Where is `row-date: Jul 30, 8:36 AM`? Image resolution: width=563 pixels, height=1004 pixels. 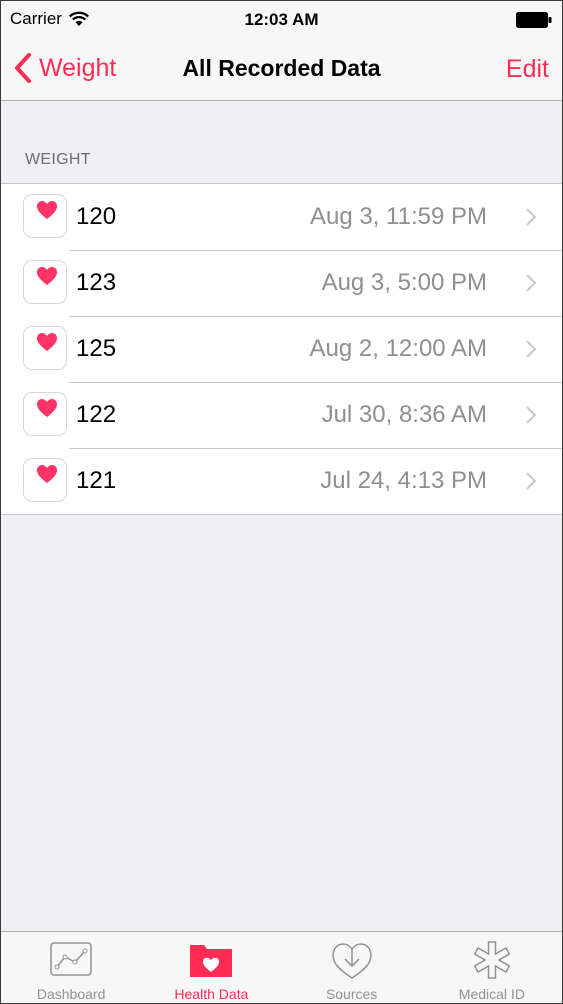 row-date: Jul 30, 8:36 AM is located at coordinates (404, 414).